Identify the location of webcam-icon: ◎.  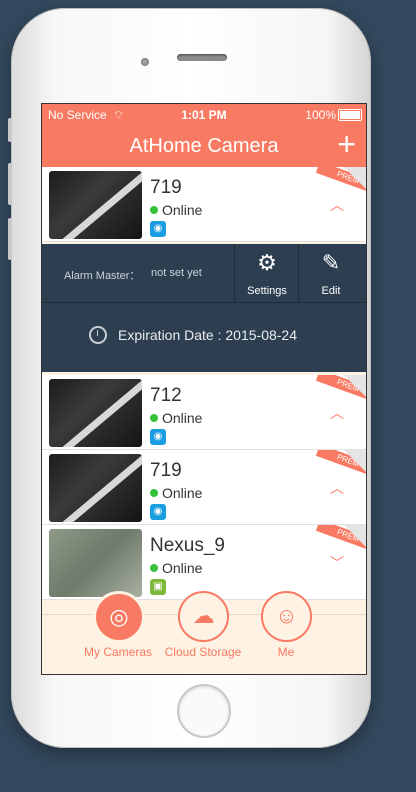
(119, 617).